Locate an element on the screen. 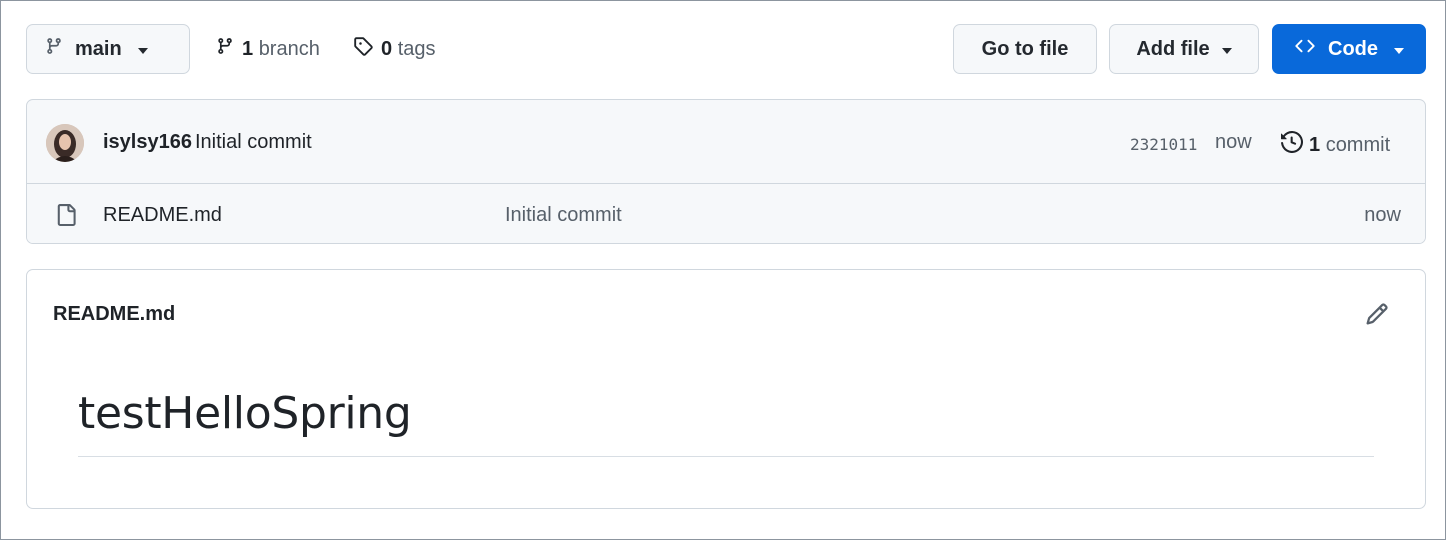  commit-count: 1 is located at coordinates (1315, 144).